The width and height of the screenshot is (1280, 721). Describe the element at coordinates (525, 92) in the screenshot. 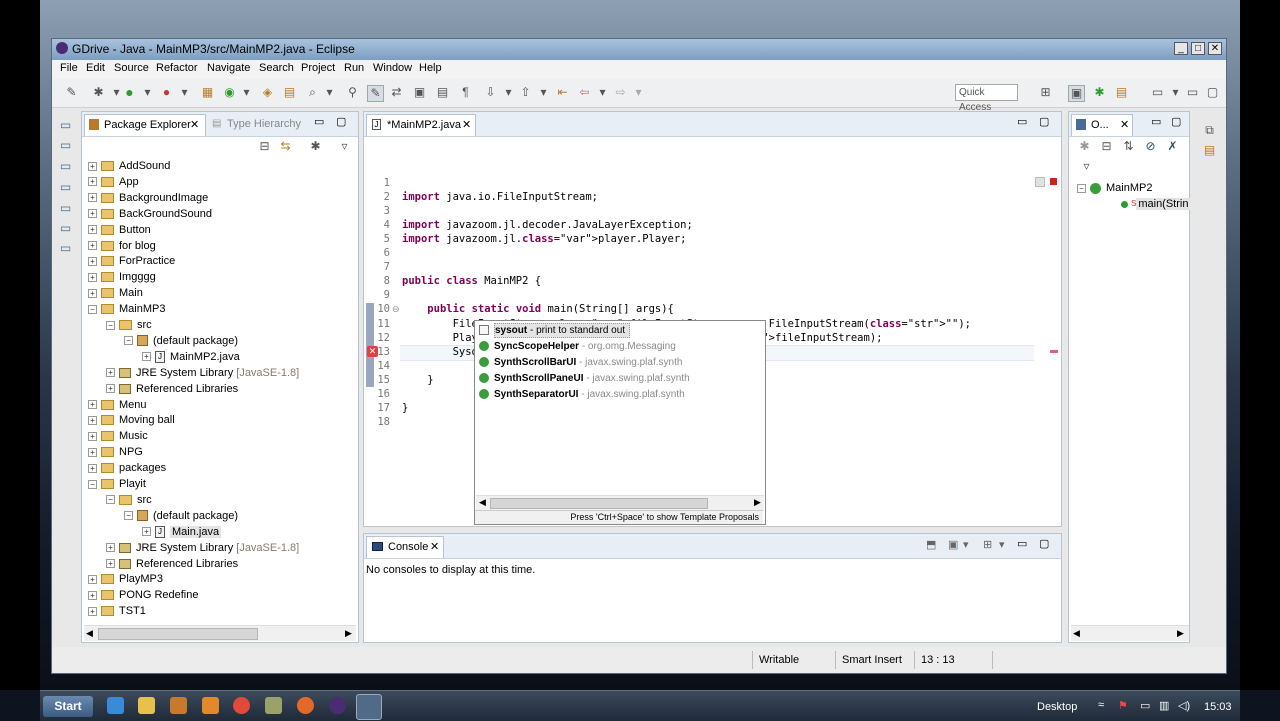

I see `prev-annotation-icon: ⇧` at that location.